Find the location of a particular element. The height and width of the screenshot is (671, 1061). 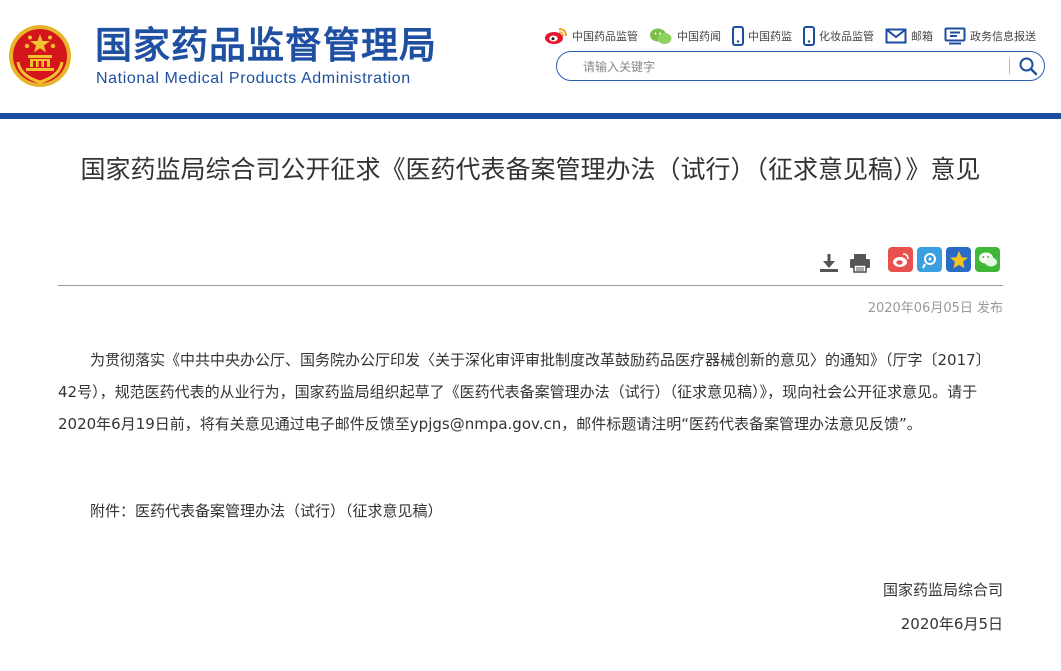

mail-icon is located at coordinates (896, 36).